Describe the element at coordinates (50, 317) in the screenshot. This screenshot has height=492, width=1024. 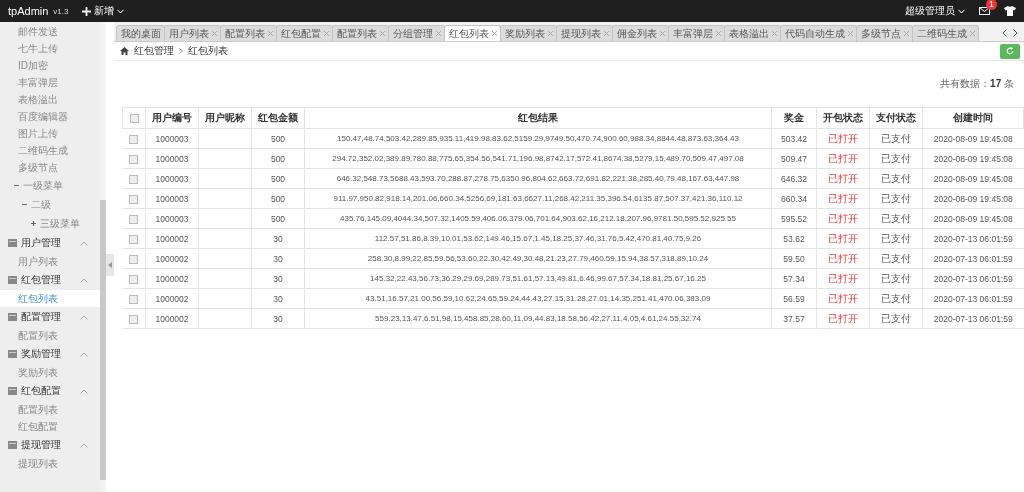
I see `sidebar-group: 配置管理` at that location.